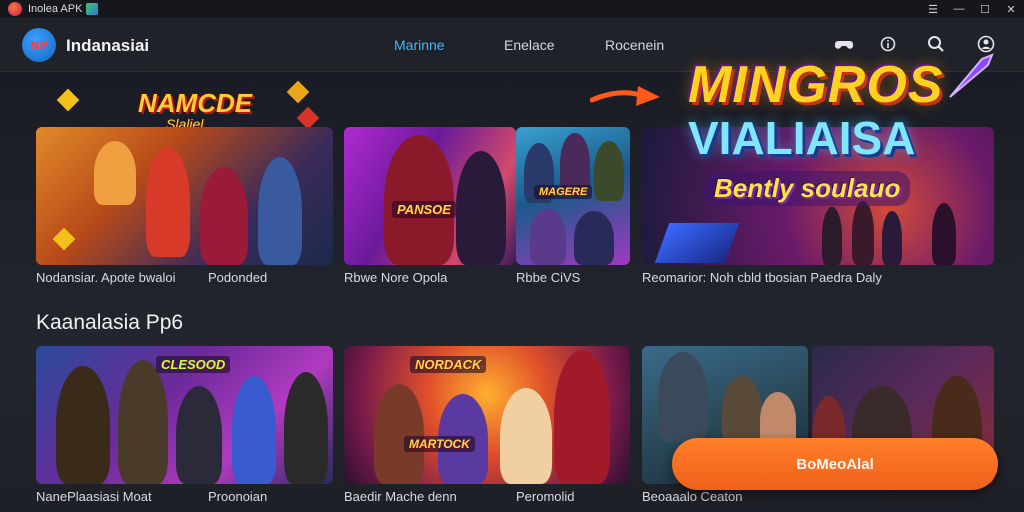  I want to click on menu-icon: ☰, so click(933, 9).